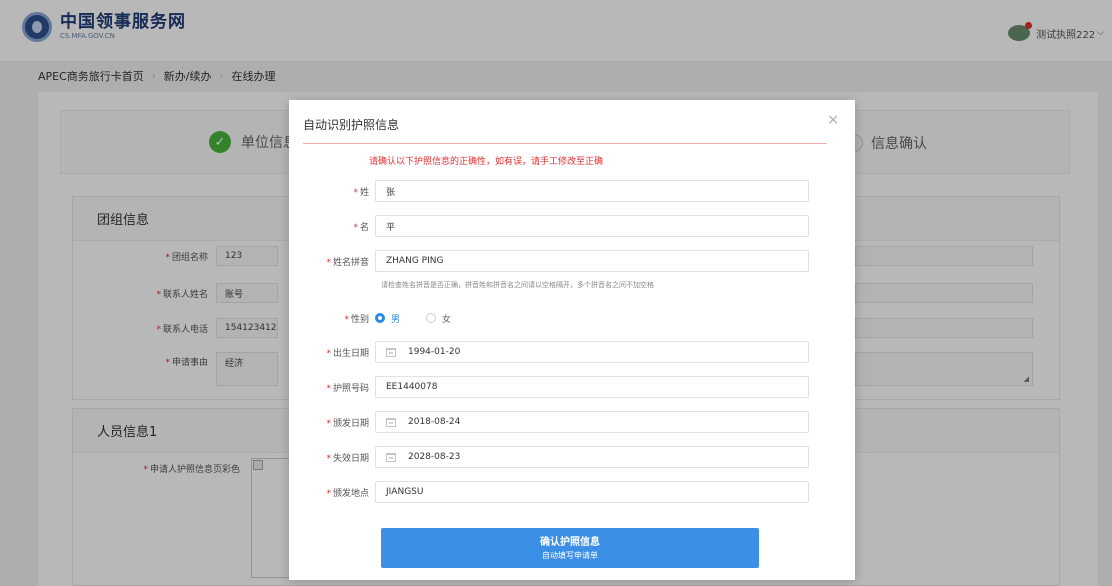  What do you see at coordinates (350, 353) in the screenshot?
I see `field-label: 出生日期` at bounding box center [350, 353].